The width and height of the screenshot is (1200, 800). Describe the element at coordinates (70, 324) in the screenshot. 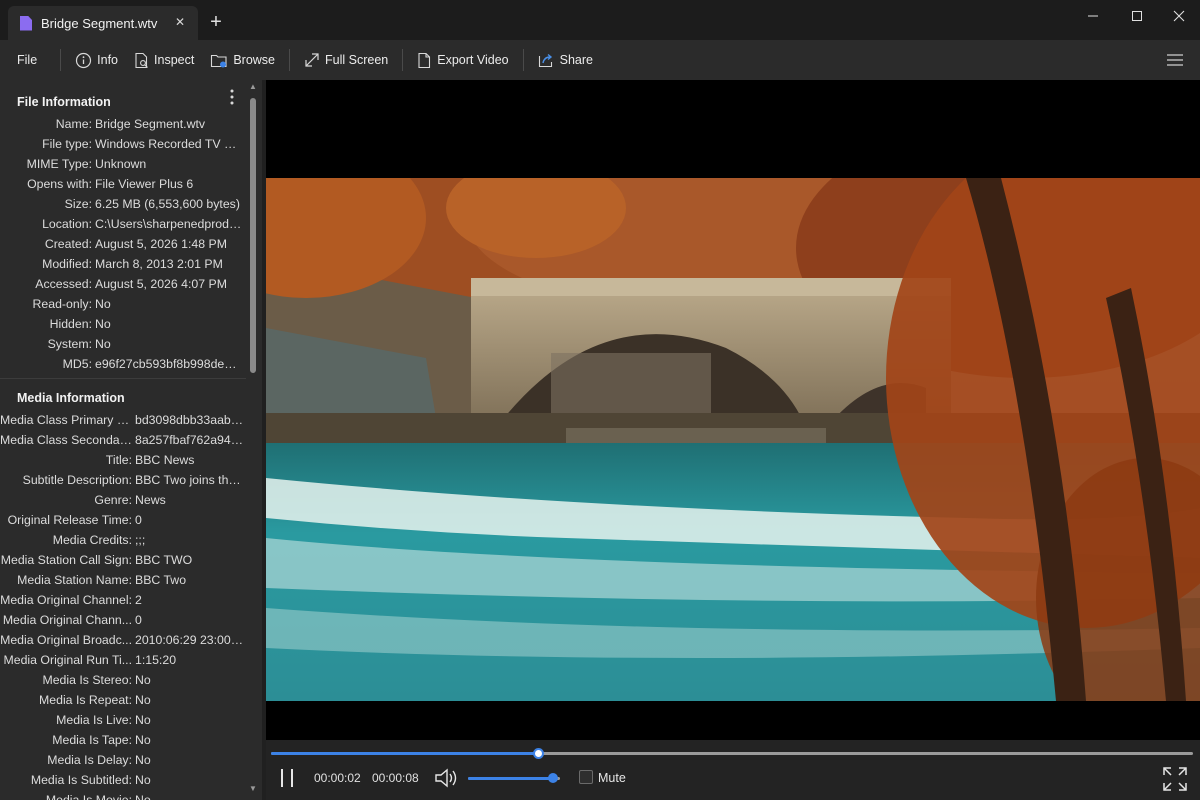

I see `info-row-label: Hidden:` at that location.